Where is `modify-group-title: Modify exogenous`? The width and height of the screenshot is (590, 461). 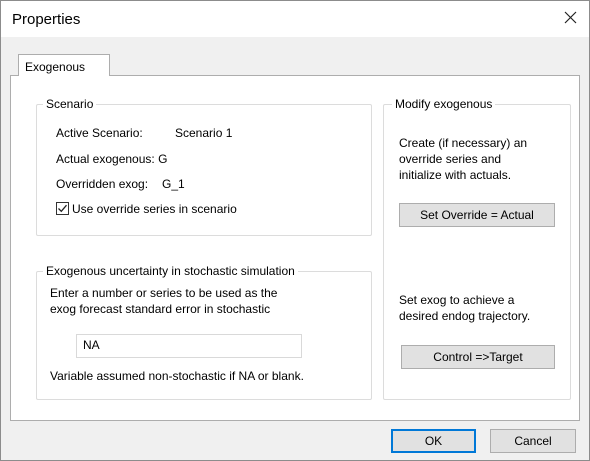
modify-group-title: Modify exogenous is located at coordinates (444, 104).